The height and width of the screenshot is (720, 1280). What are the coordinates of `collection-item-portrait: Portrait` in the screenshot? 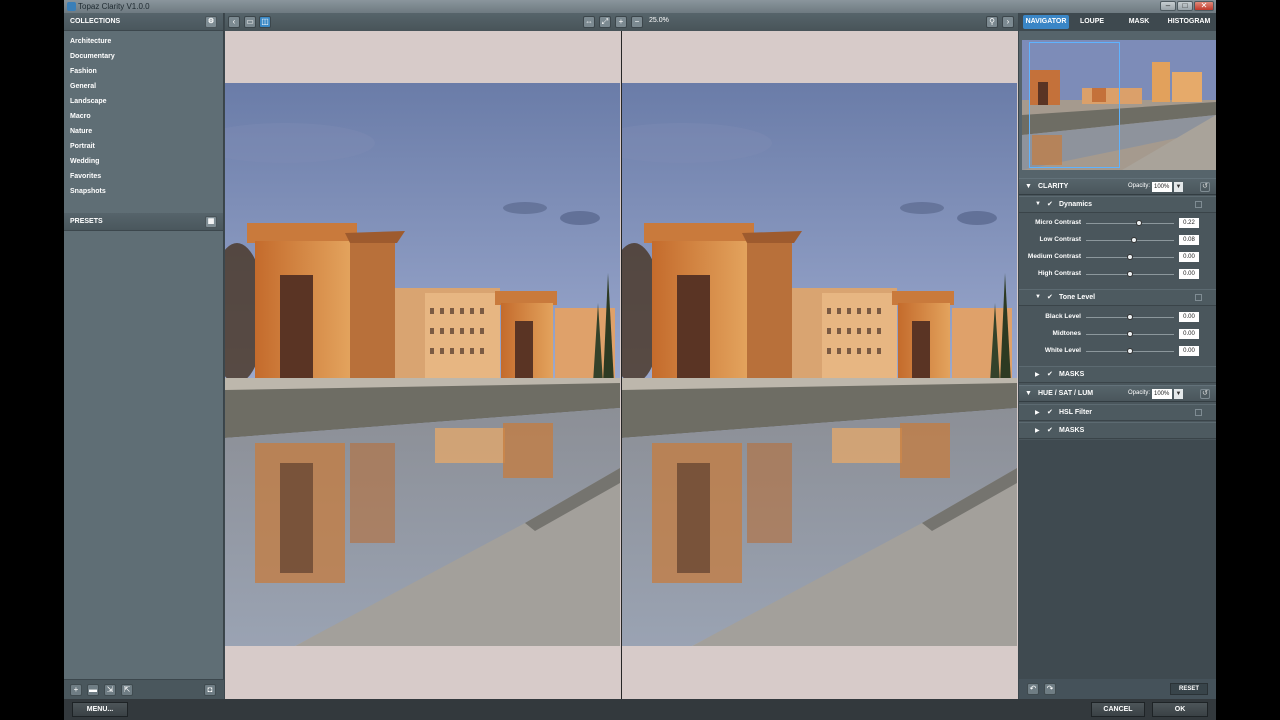 It's located at (143, 146).